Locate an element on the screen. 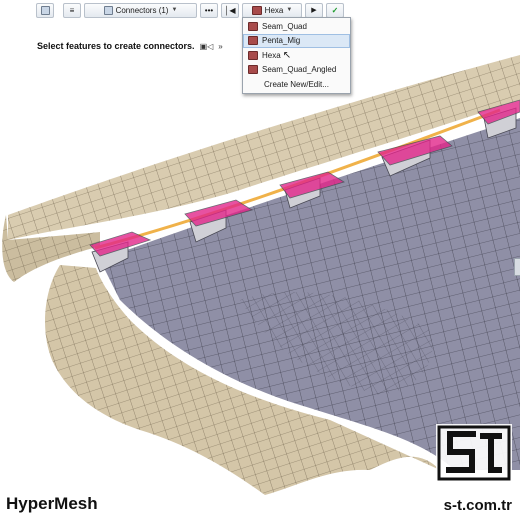 The width and height of the screenshot is (520, 520). seam-quad-icon is located at coordinates (253, 26).